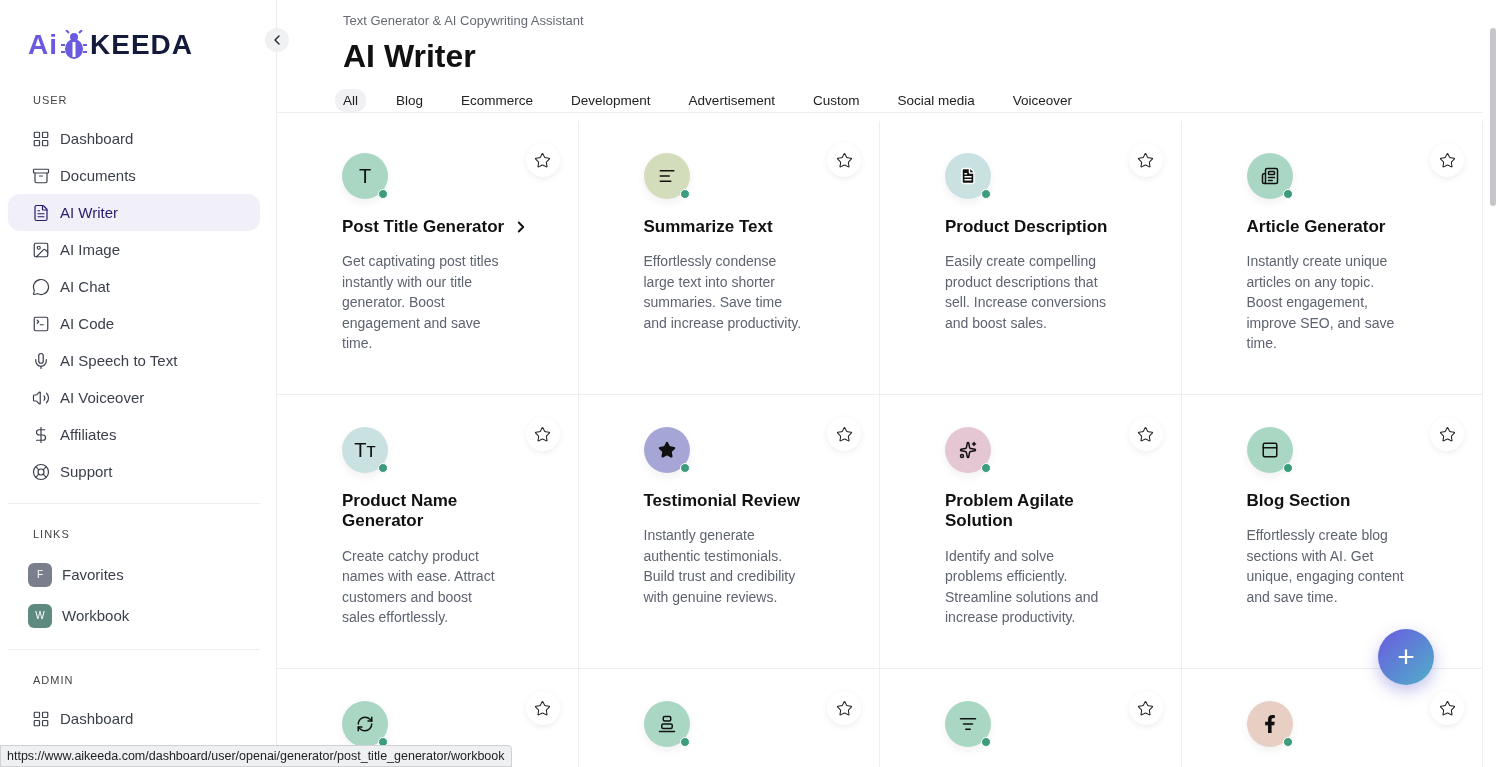 This screenshot has height=767, width=1500. I want to click on card-title: Product Description, so click(1026, 227).